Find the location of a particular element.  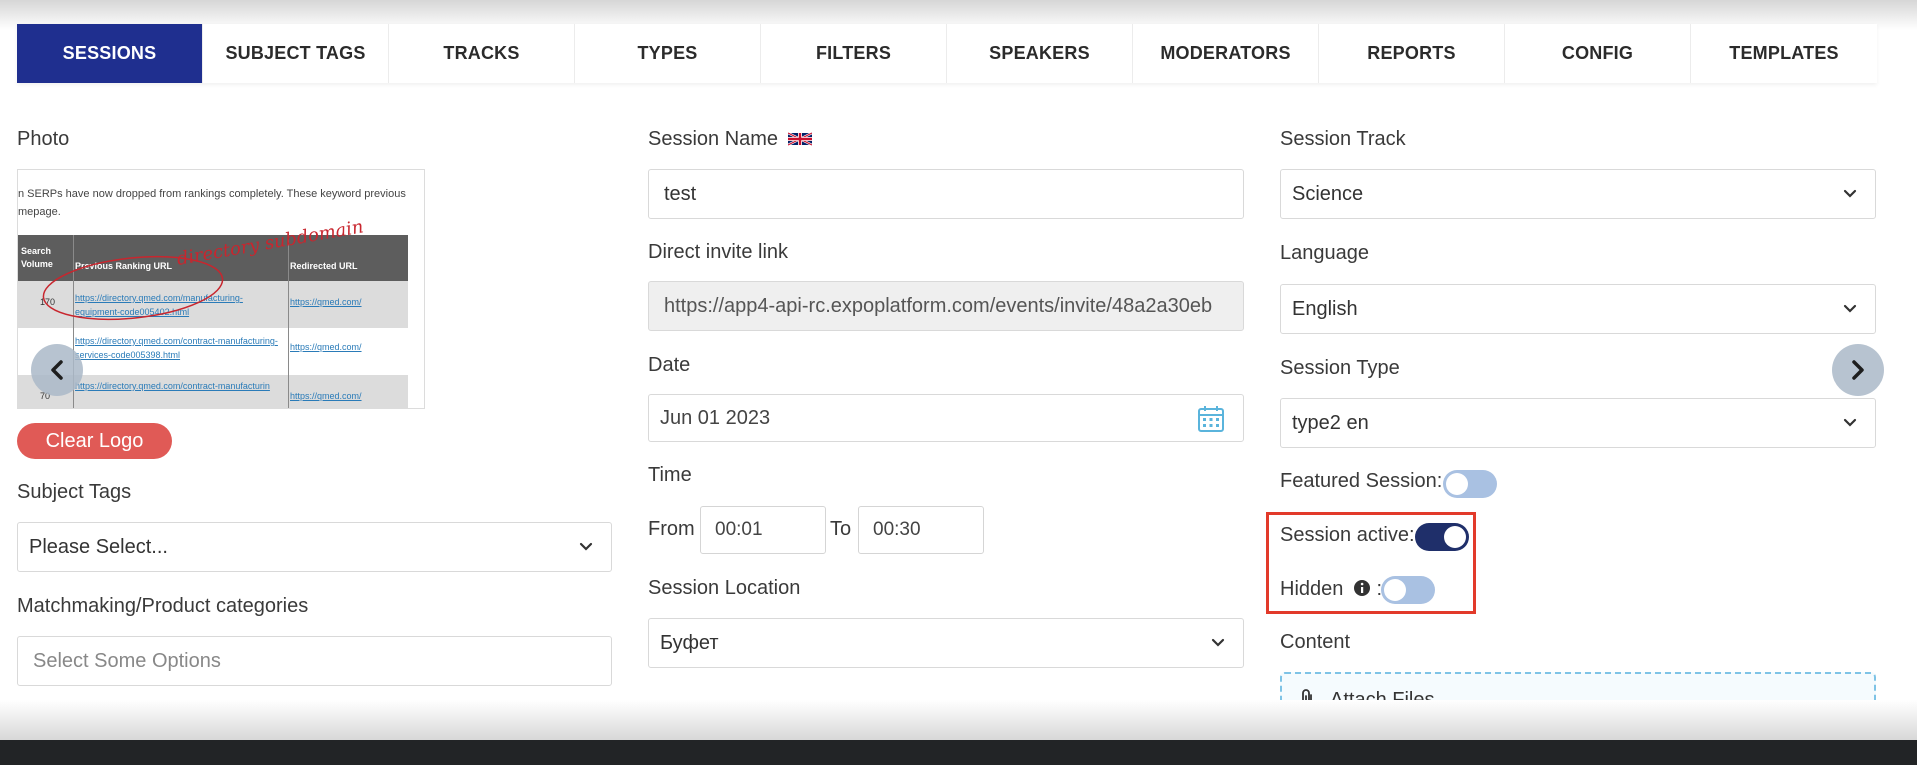

highlight-box is located at coordinates (1371, 563).